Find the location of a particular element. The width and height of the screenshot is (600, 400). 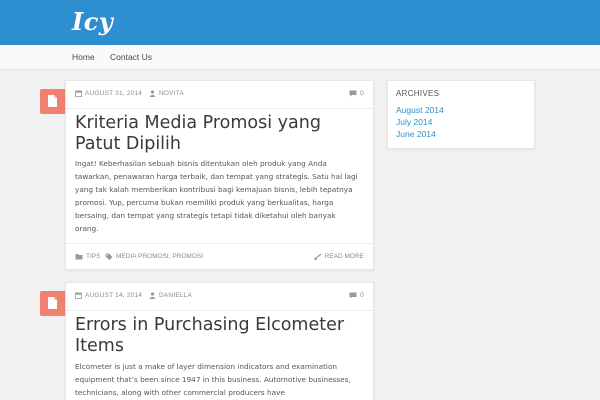

post-author-text: DANIELLA is located at coordinates (176, 295).